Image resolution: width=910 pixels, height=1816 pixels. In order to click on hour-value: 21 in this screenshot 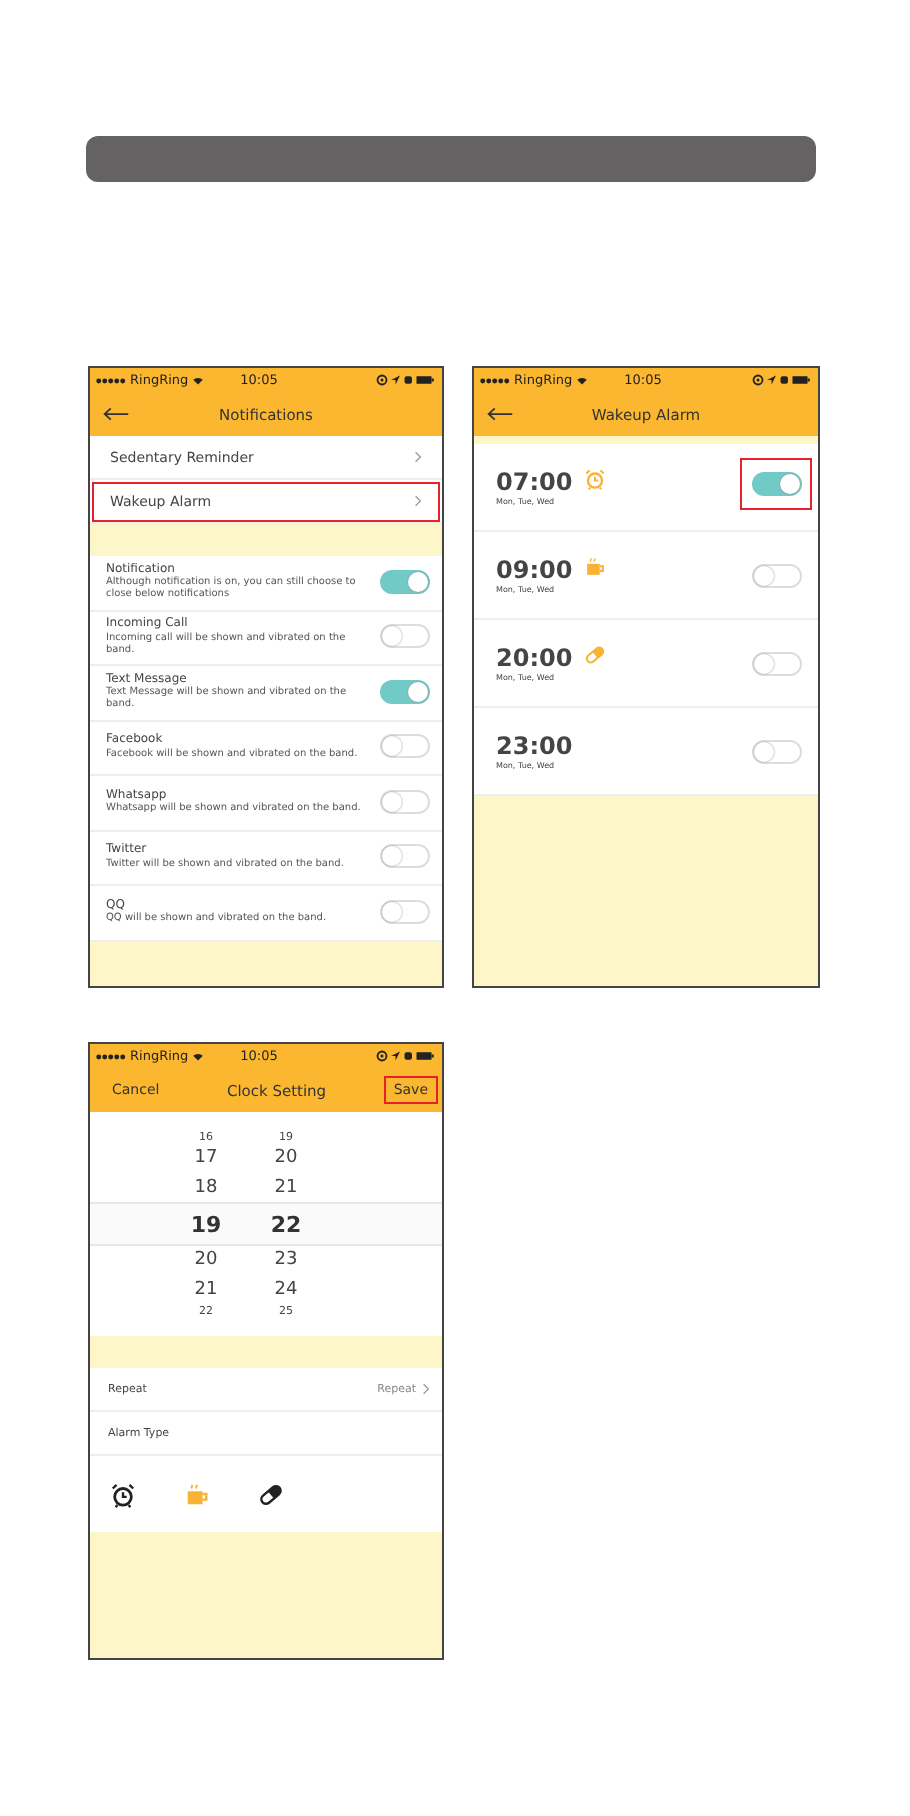, I will do `click(206, 1289)`.